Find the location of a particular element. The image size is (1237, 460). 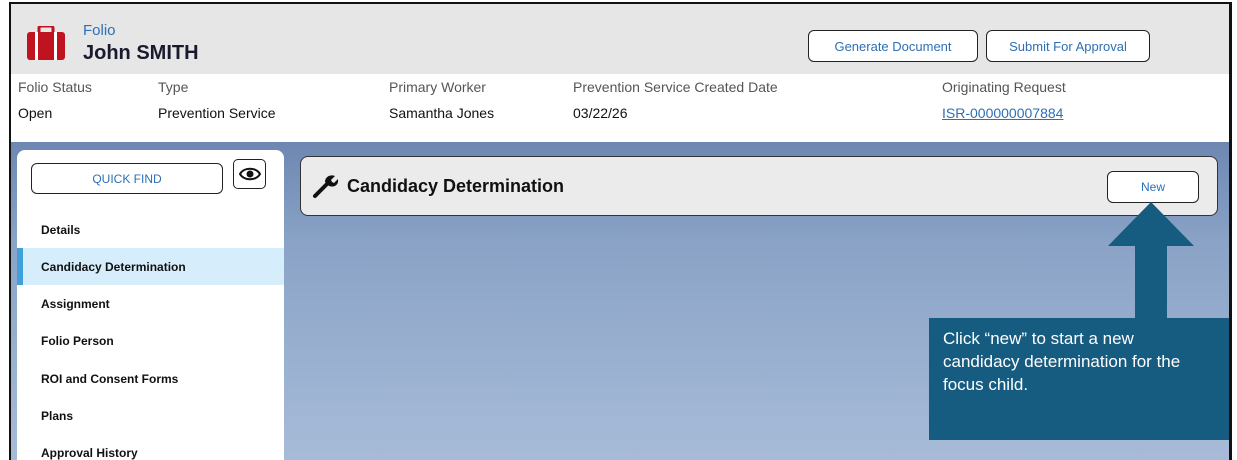

candidacy-determination-panel: Candidacy Determination New is located at coordinates (759, 186).